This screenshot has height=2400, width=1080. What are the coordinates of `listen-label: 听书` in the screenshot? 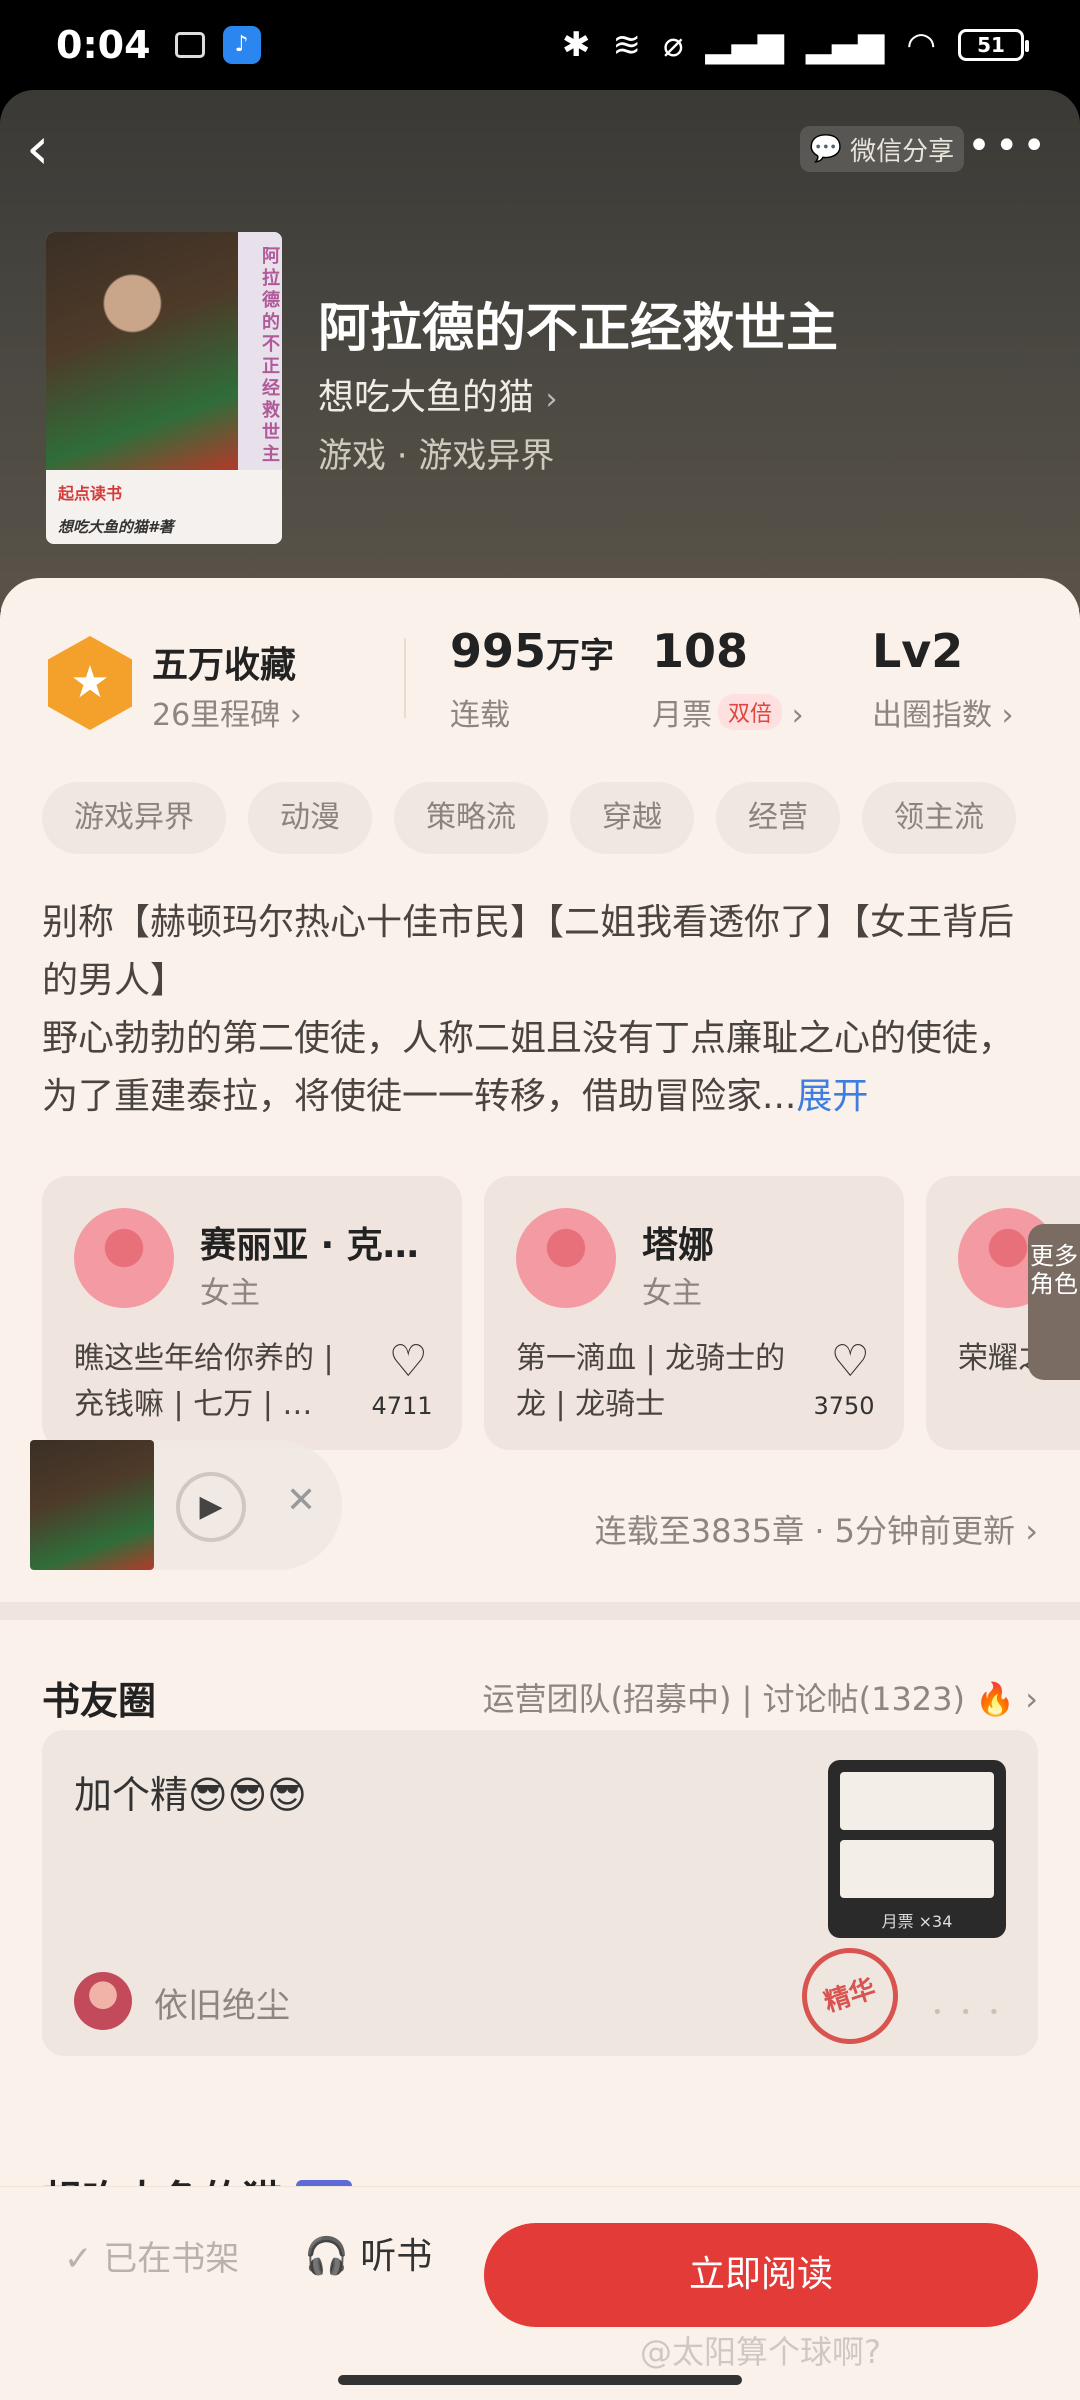 It's located at (396, 2256).